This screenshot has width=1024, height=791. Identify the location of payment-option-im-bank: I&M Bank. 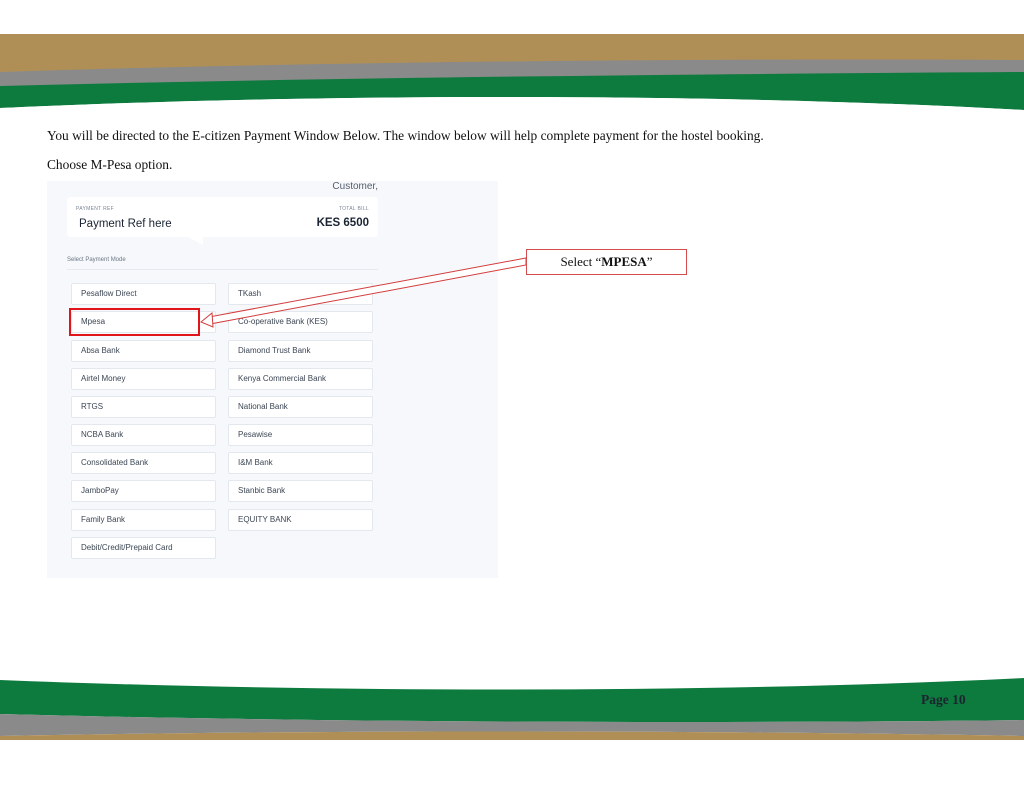
(300, 463).